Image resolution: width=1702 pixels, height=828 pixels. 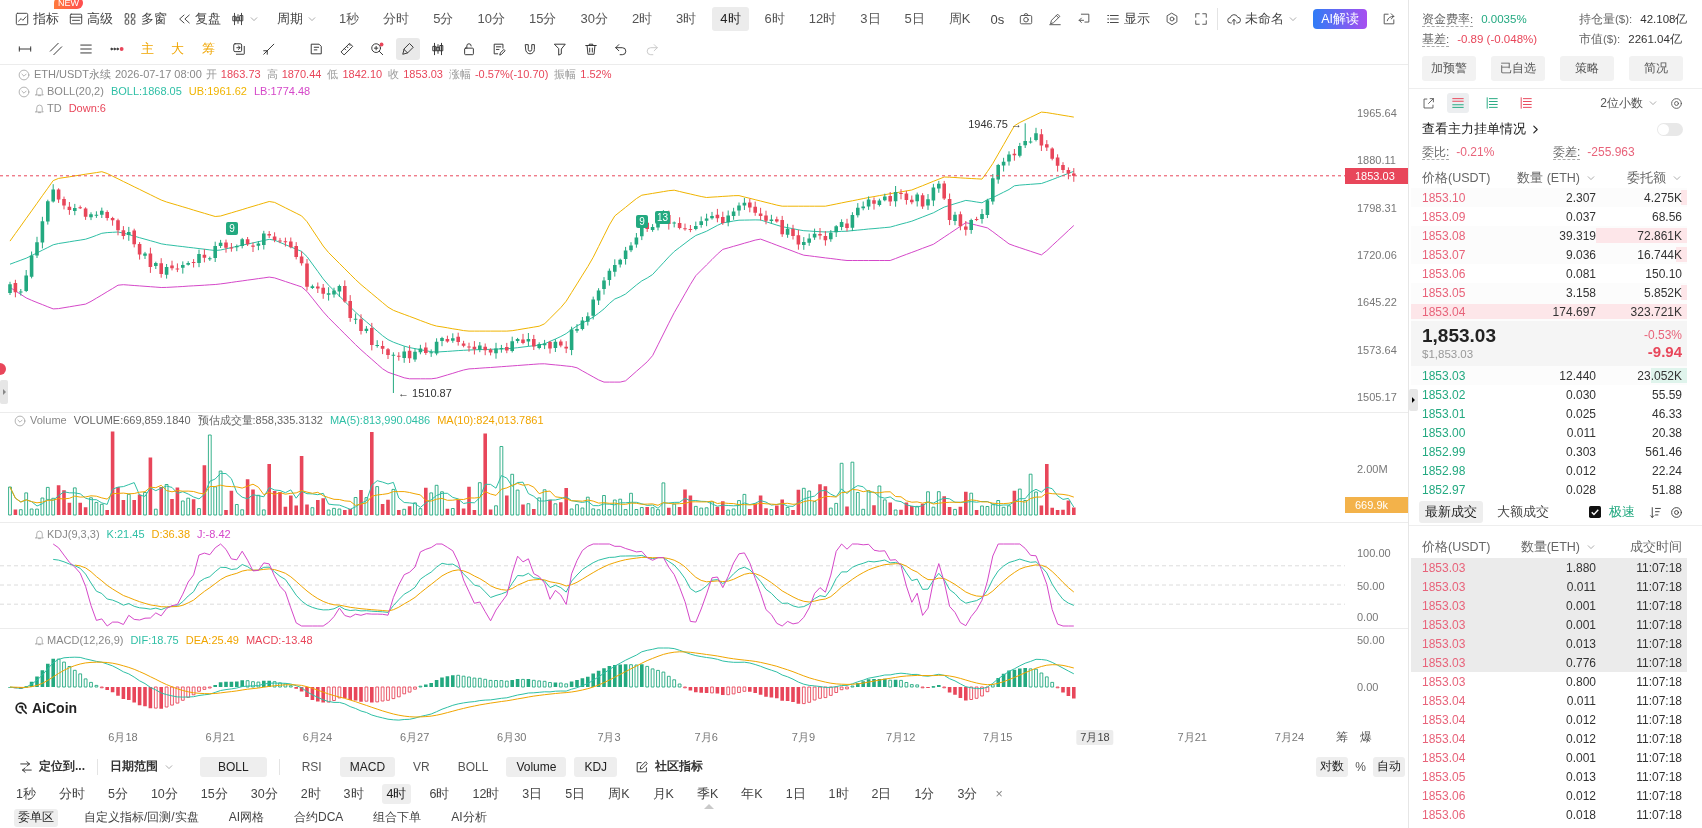 I want to click on column-header: 数量(ETH), so click(x=1558, y=547).